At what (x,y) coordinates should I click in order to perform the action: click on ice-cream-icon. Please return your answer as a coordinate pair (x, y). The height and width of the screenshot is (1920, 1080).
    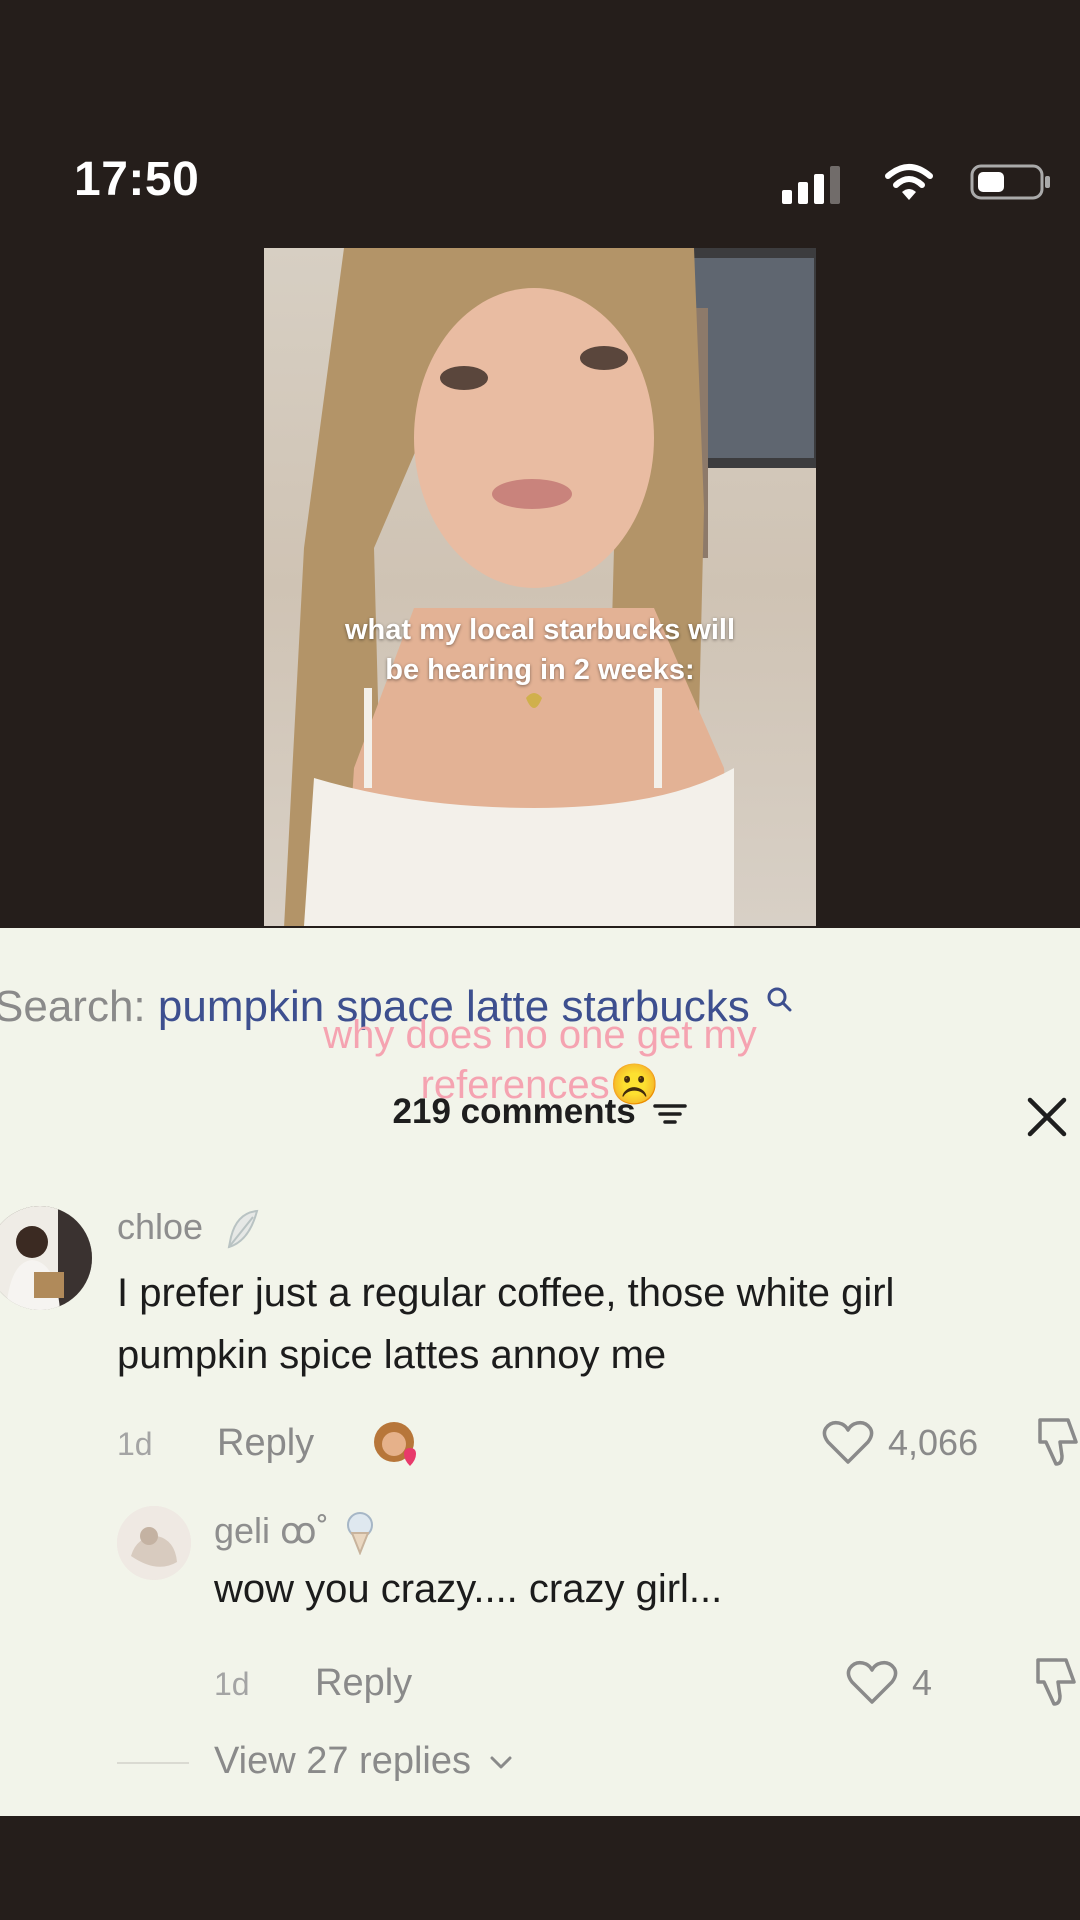
    Looking at the image, I should click on (359, 1534).